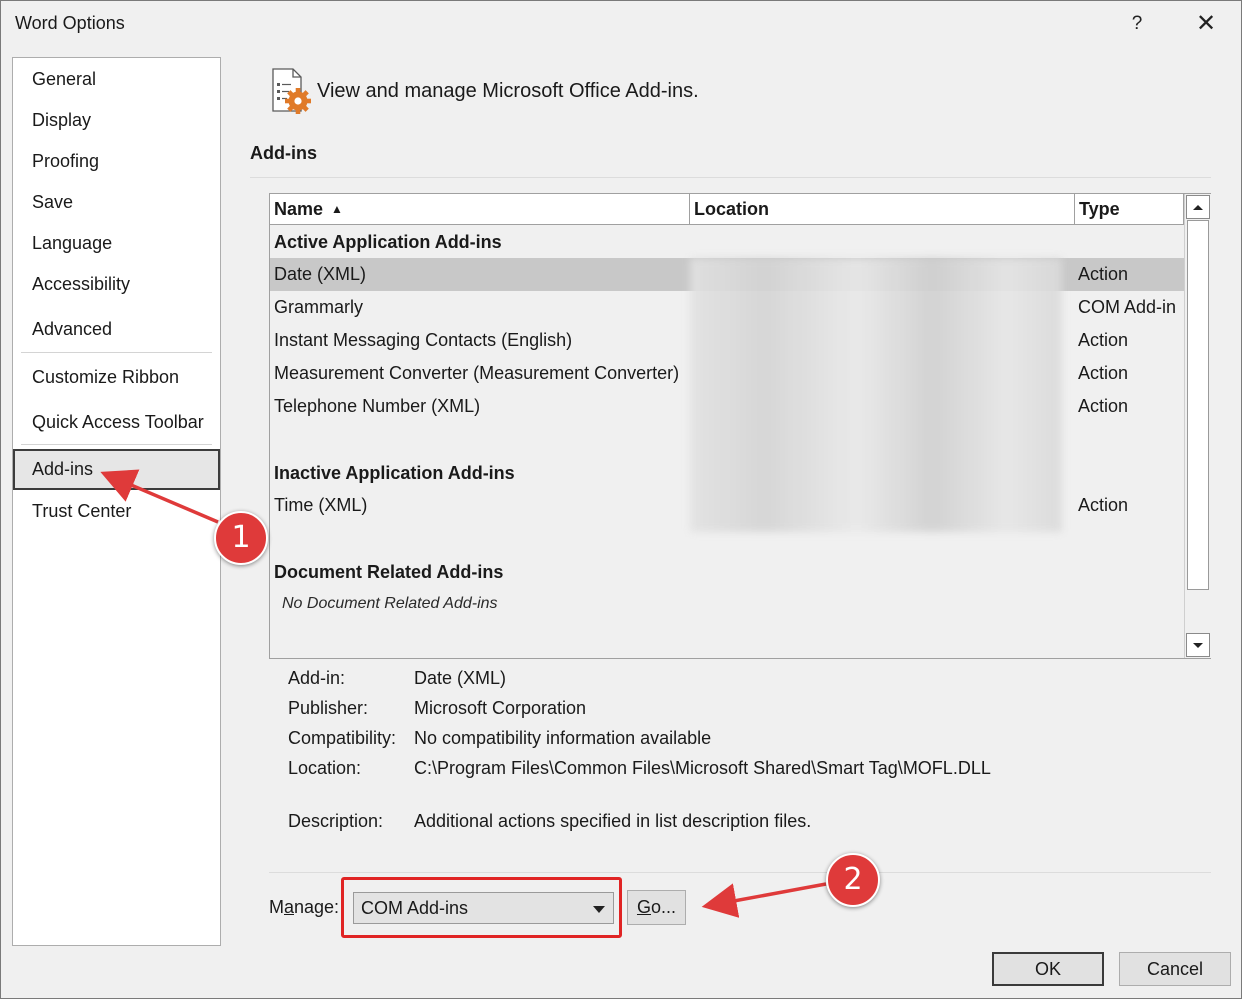 The height and width of the screenshot is (999, 1242). Describe the element at coordinates (483, 908) in the screenshot. I see `manage-select: COM Add-ins` at that location.